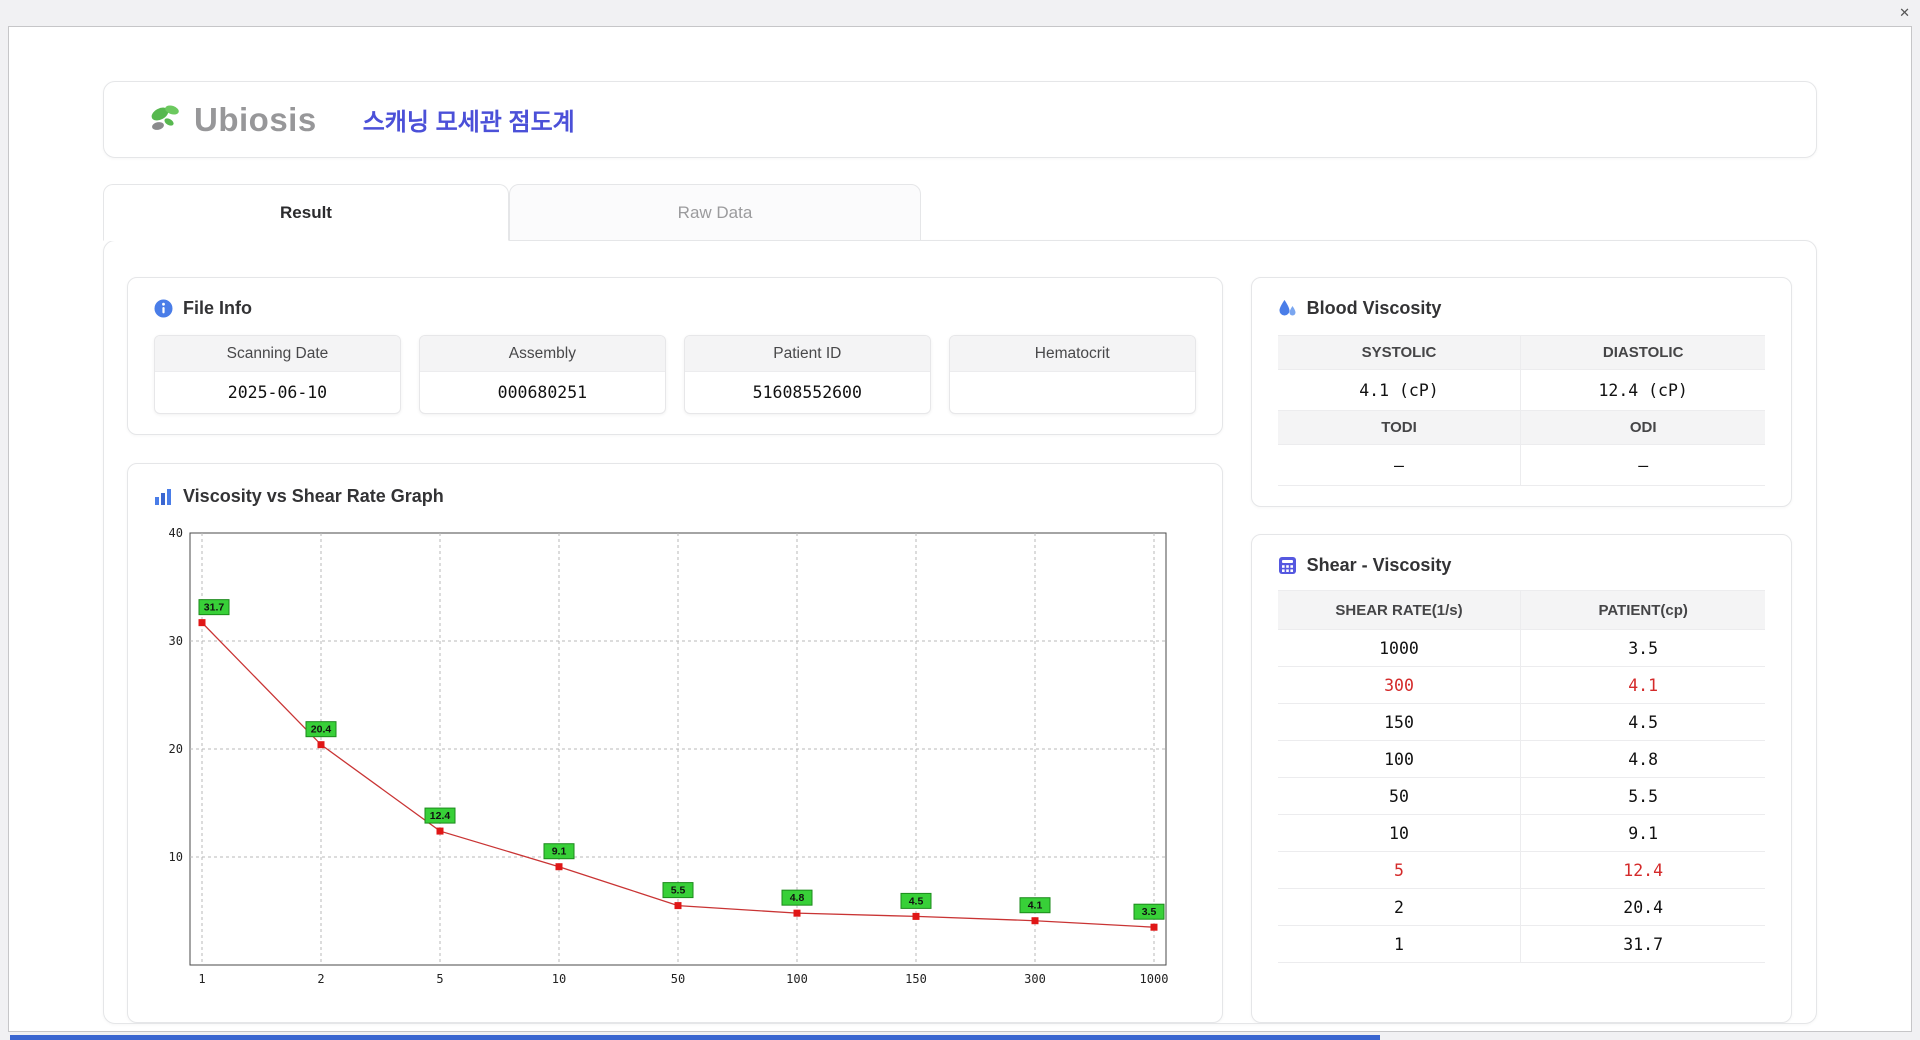 This screenshot has width=1920, height=1040. Describe the element at coordinates (440, 816) in the screenshot. I see `svg-text: 12.4` at that location.